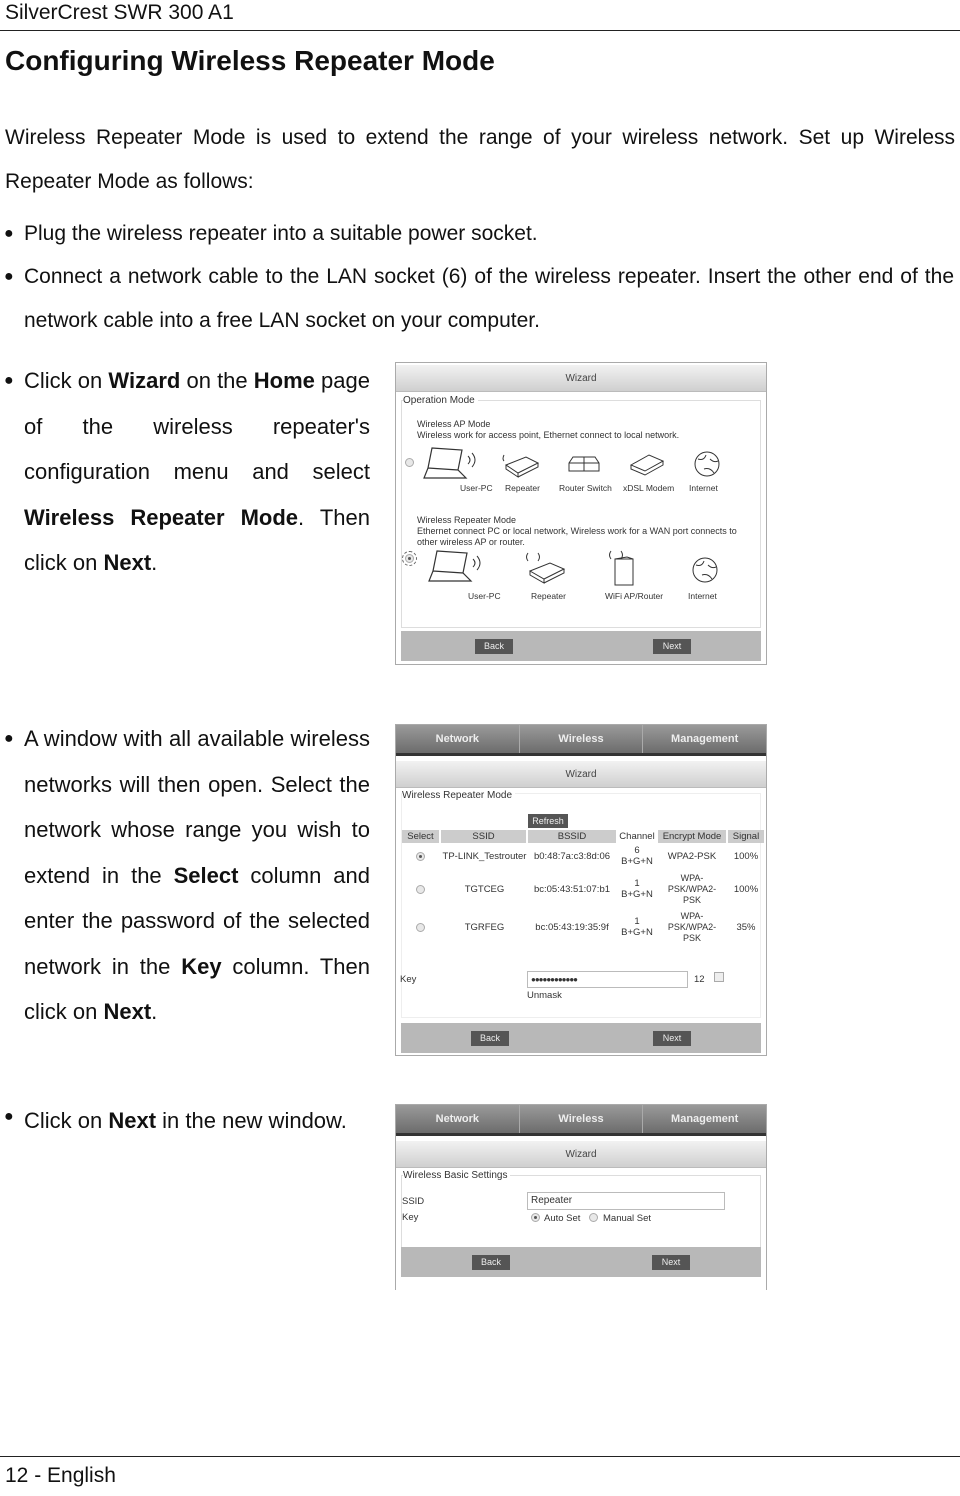  I want to click on bullet-5: ● Click on Next in the new window., so click(175, 1120).